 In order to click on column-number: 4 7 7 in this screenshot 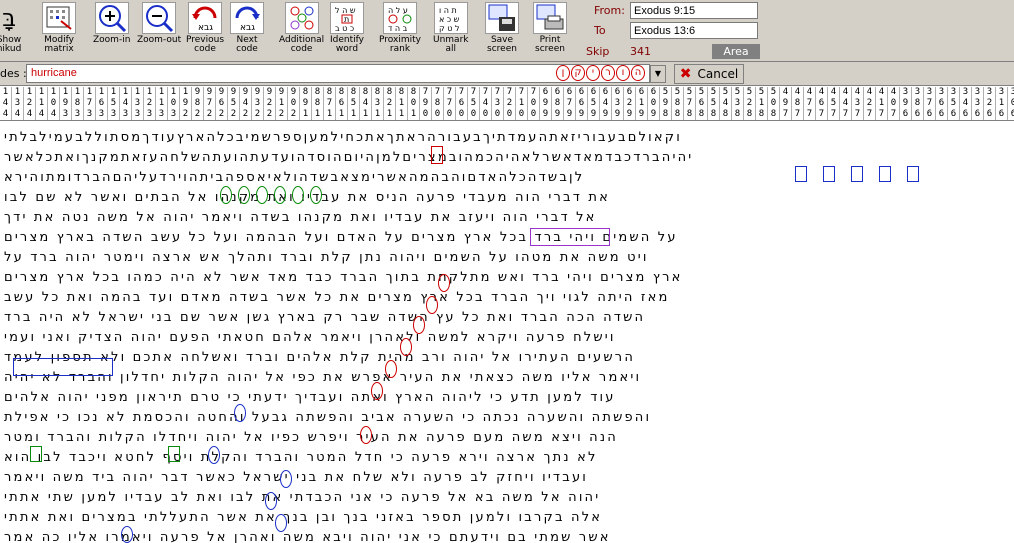, I will do `click(810, 103)`.